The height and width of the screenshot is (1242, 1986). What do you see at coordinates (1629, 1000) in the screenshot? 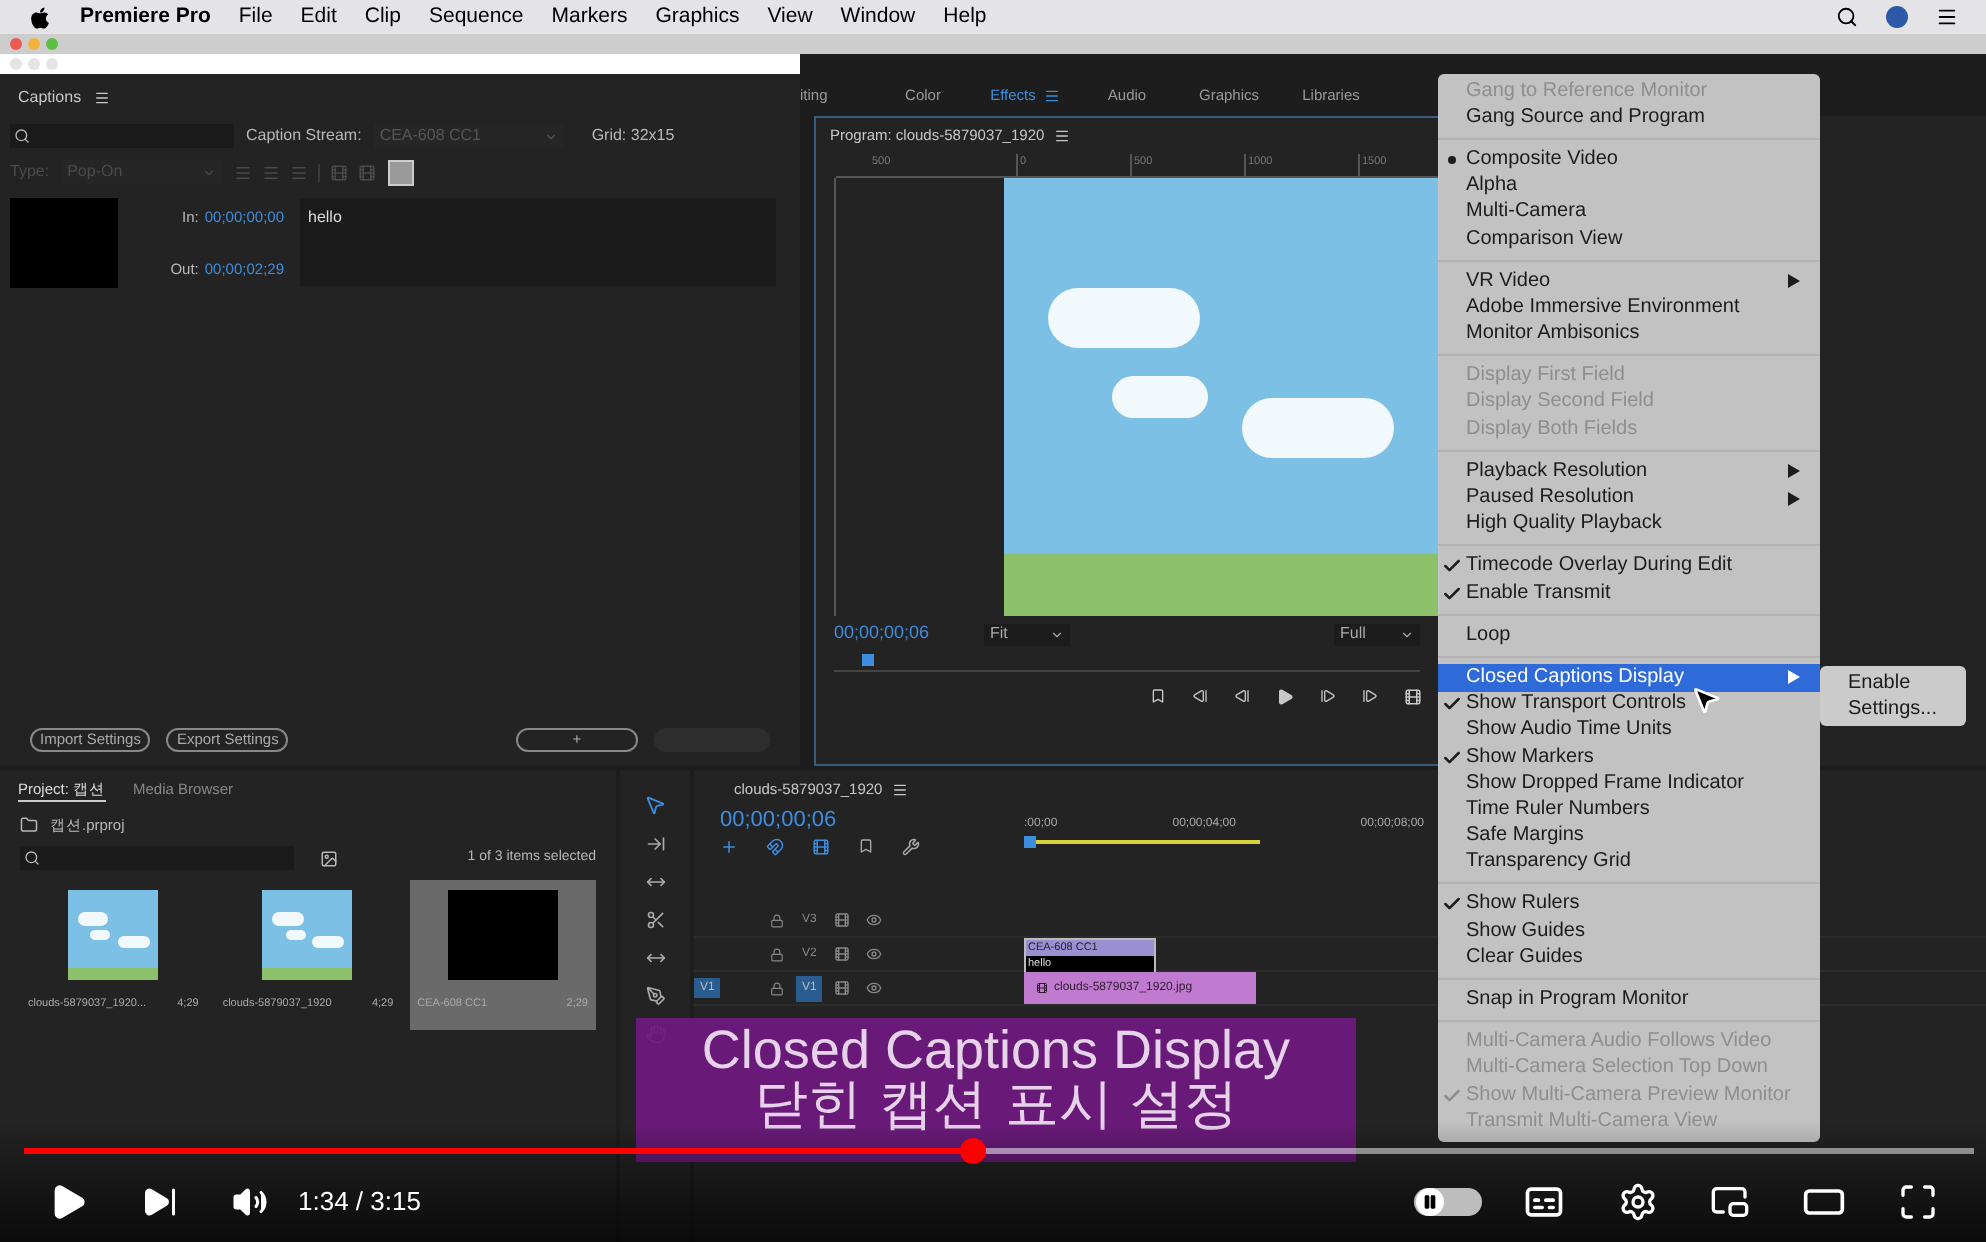
I see `menu-item: Snap in Program Monitor` at bounding box center [1629, 1000].